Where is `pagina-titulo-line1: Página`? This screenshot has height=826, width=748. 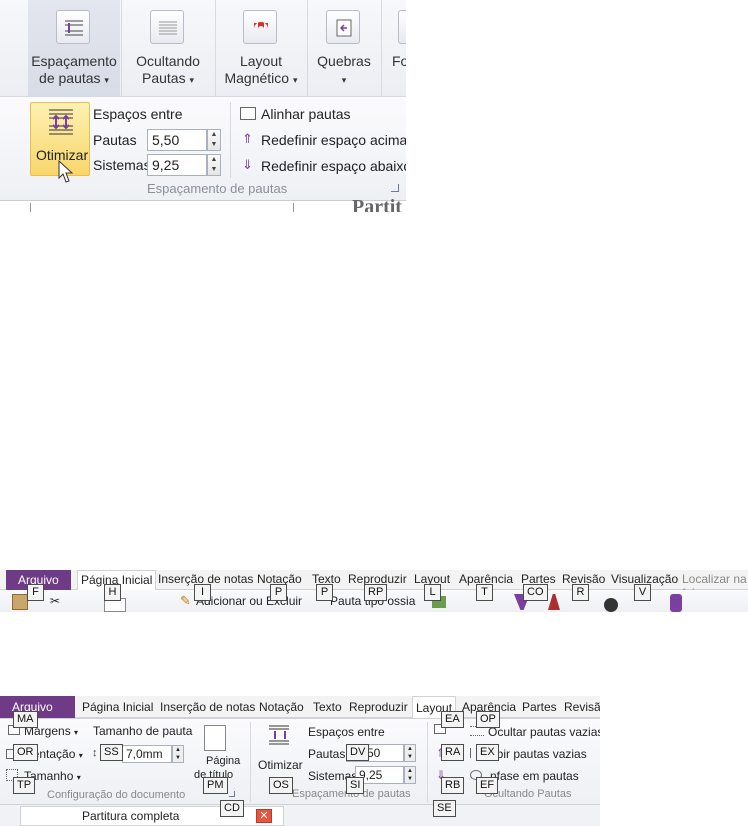
pagina-titulo-line1: Página is located at coordinates (223, 761).